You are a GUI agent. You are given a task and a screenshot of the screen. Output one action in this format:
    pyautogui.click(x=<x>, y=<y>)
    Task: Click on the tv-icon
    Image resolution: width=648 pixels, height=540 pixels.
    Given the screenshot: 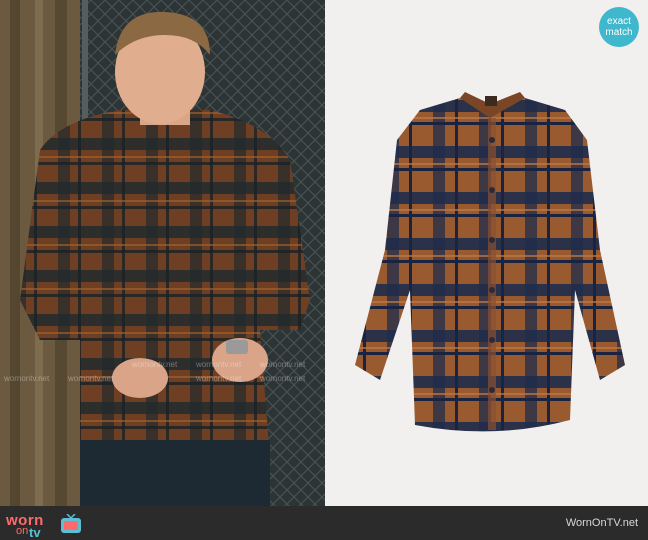 What is the action you would take?
    pyautogui.click(x=71, y=523)
    